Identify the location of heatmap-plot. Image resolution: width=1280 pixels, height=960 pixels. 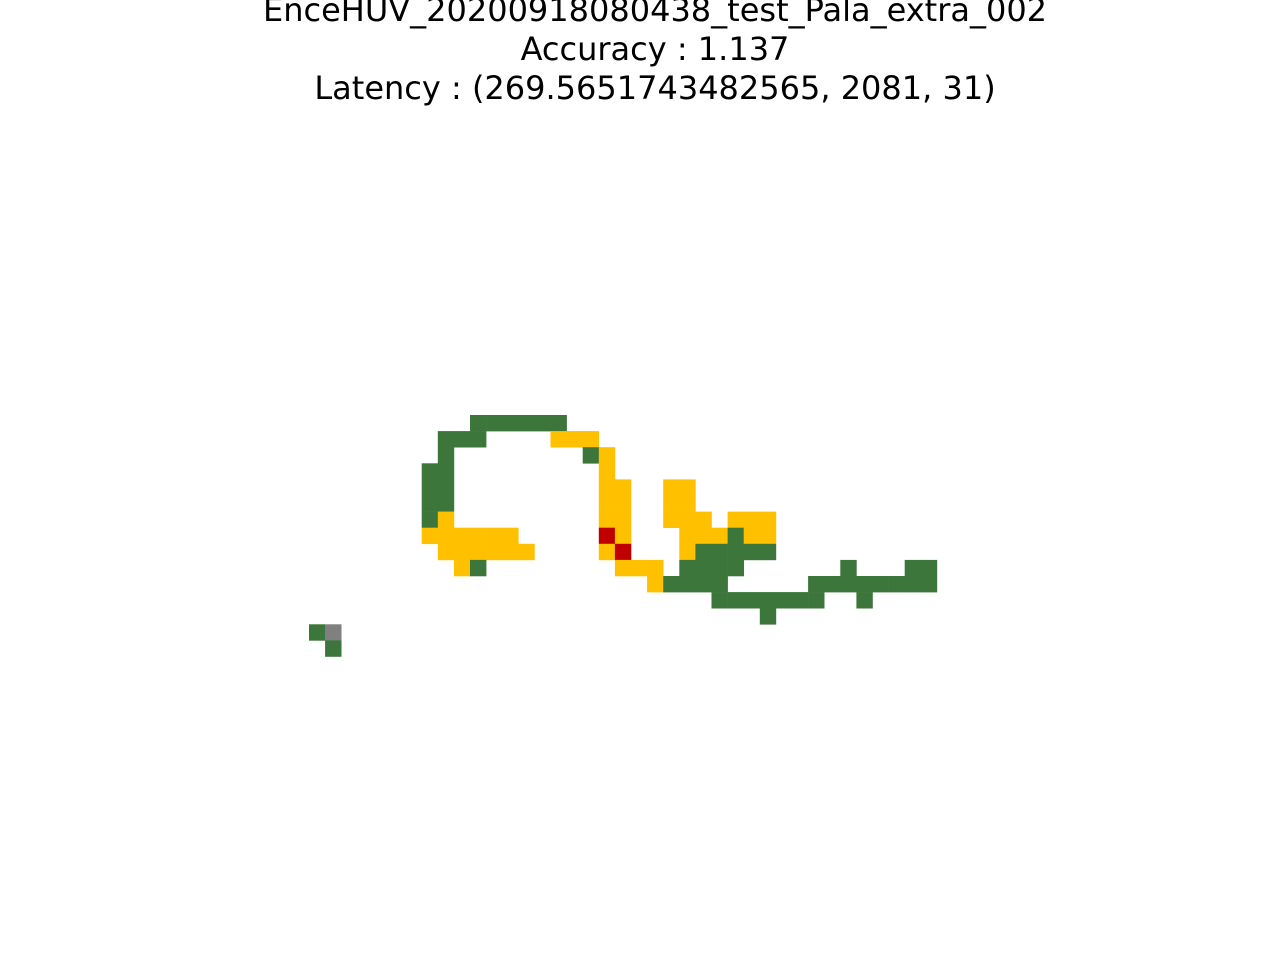
(623, 536).